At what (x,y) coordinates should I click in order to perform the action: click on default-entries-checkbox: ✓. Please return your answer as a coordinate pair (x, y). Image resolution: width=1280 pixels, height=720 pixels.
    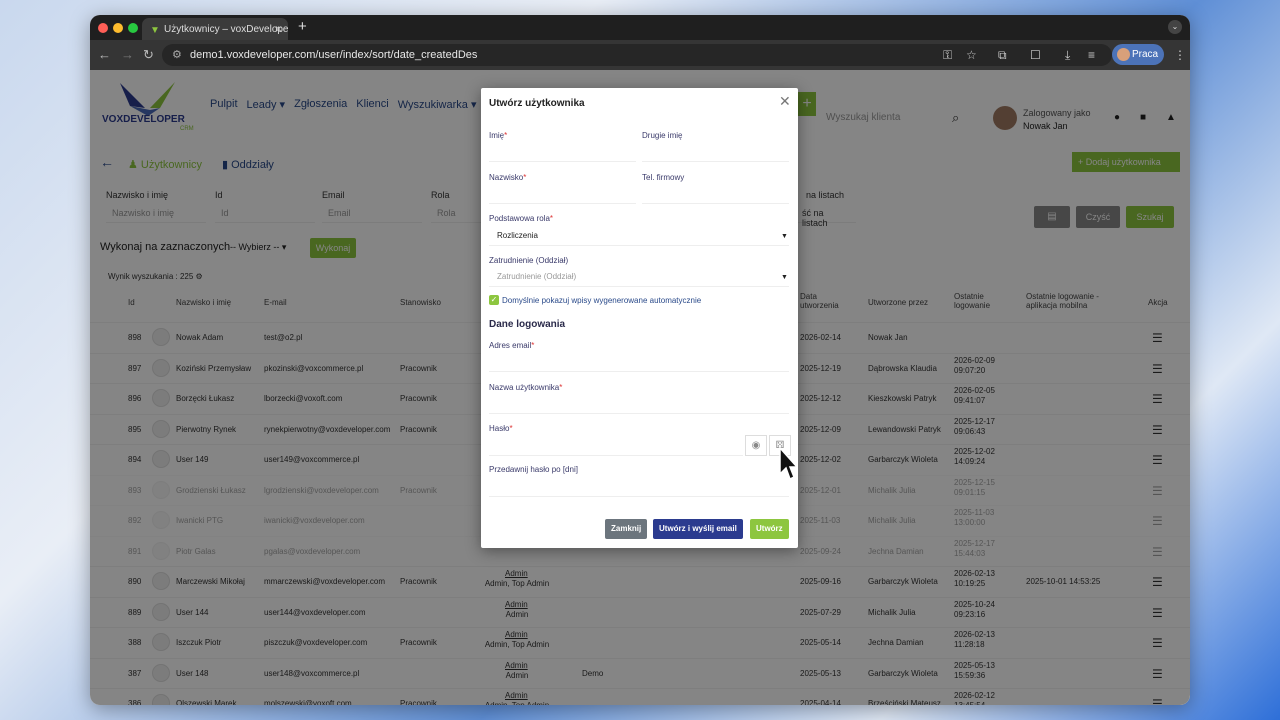
    Looking at the image, I should click on (494, 300).